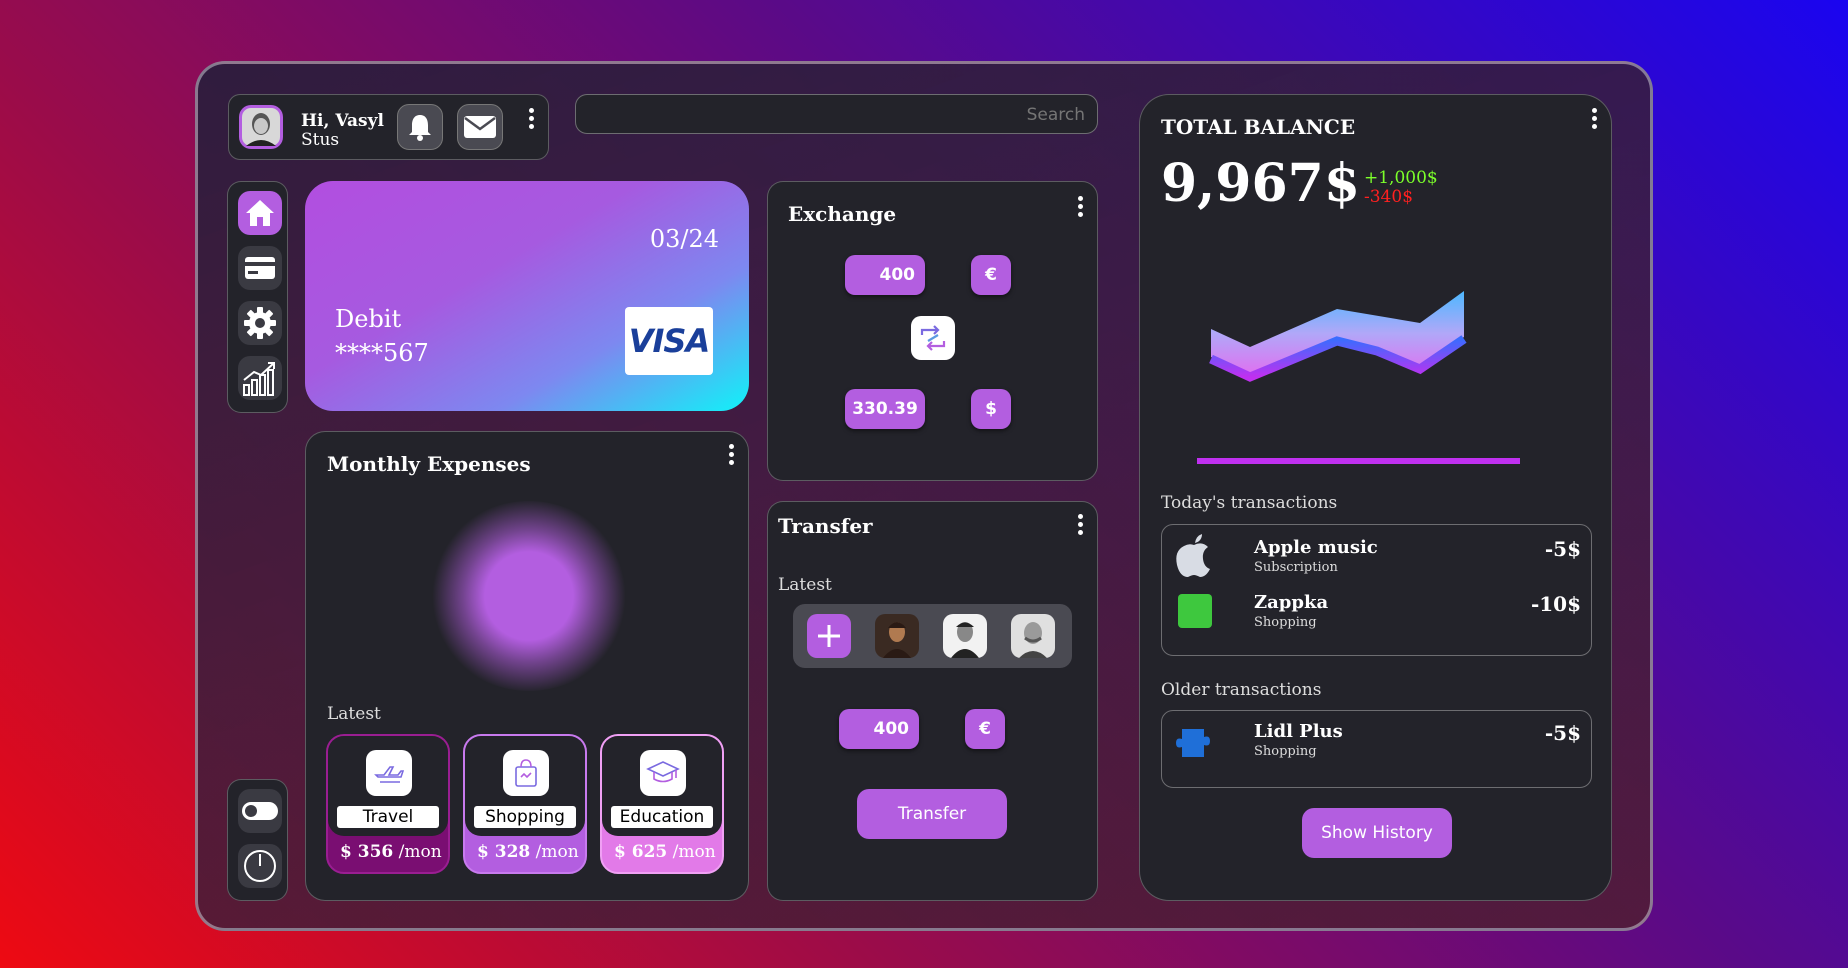 The height and width of the screenshot is (968, 1848). What do you see at coordinates (354, 714) in the screenshot?
I see `expenses-latest-label: Latest` at bounding box center [354, 714].